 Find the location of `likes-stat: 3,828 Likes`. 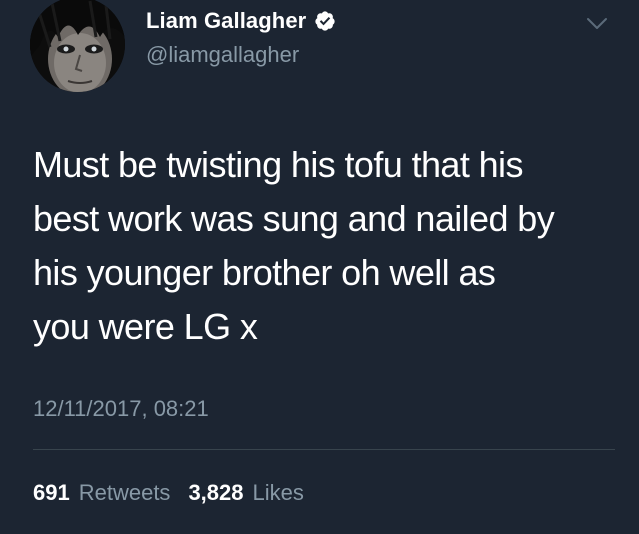

likes-stat: 3,828 Likes is located at coordinates (245, 493).